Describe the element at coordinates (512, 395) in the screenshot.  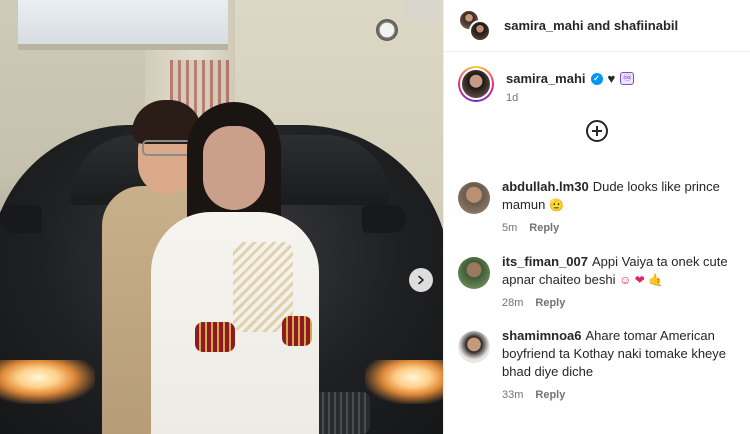
I see `comment-time: 33m` at that location.